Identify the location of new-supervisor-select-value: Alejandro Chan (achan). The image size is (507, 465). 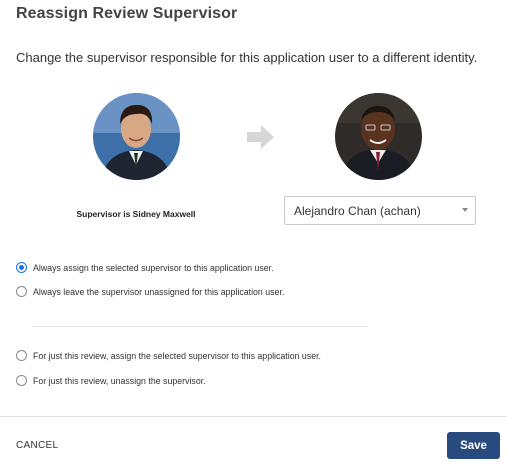
(357, 210).